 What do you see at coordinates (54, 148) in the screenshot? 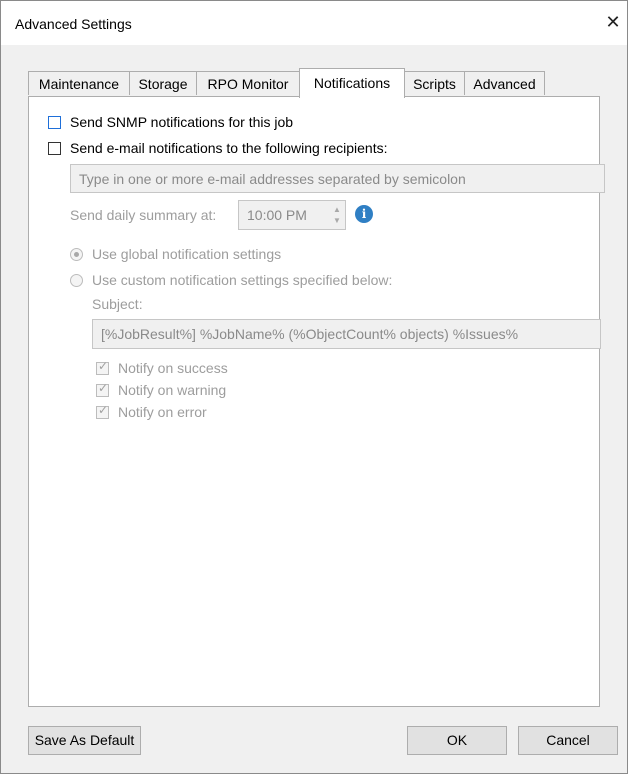
I see `email-checkbox` at bounding box center [54, 148].